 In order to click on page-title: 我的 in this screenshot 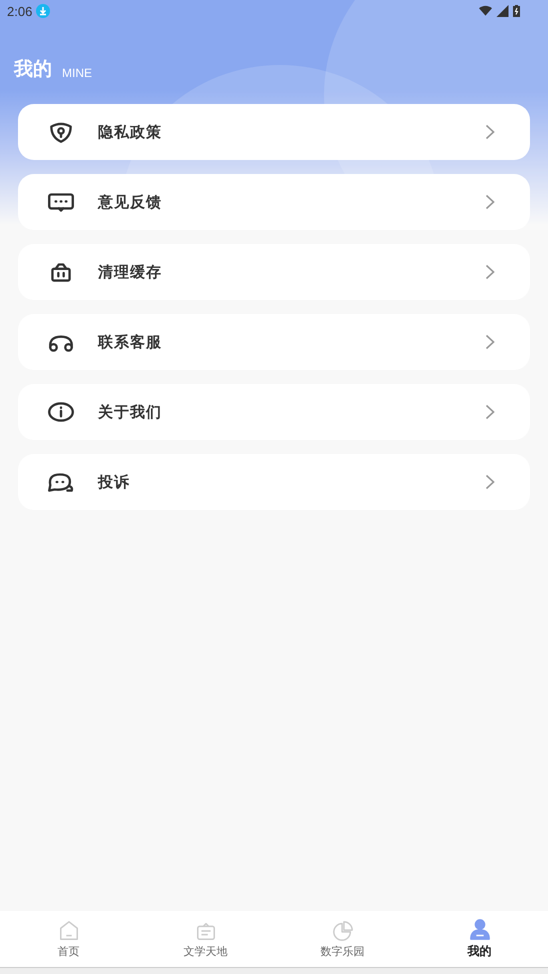, I will do `click(33, 69)`.